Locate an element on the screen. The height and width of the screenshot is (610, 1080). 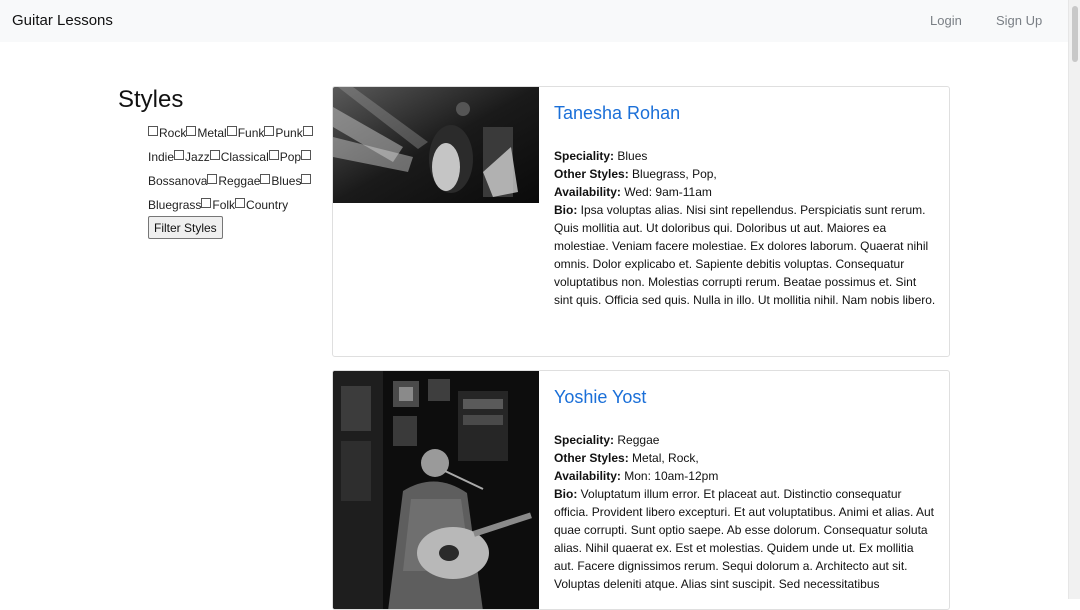
blues-checkbox is located at coordinates (265, 179).